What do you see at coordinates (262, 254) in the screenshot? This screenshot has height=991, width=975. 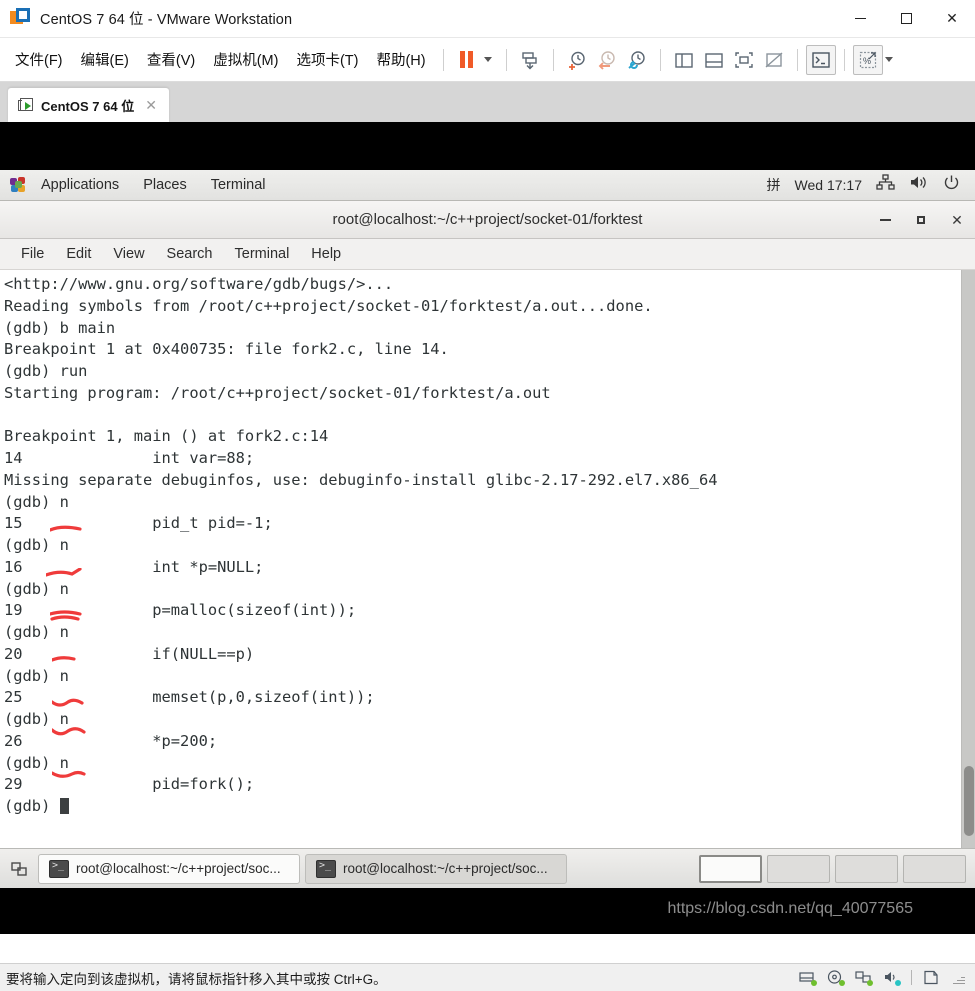 I see `terminal-menu-terminal: Terminal` at bounding box center [262, 254].